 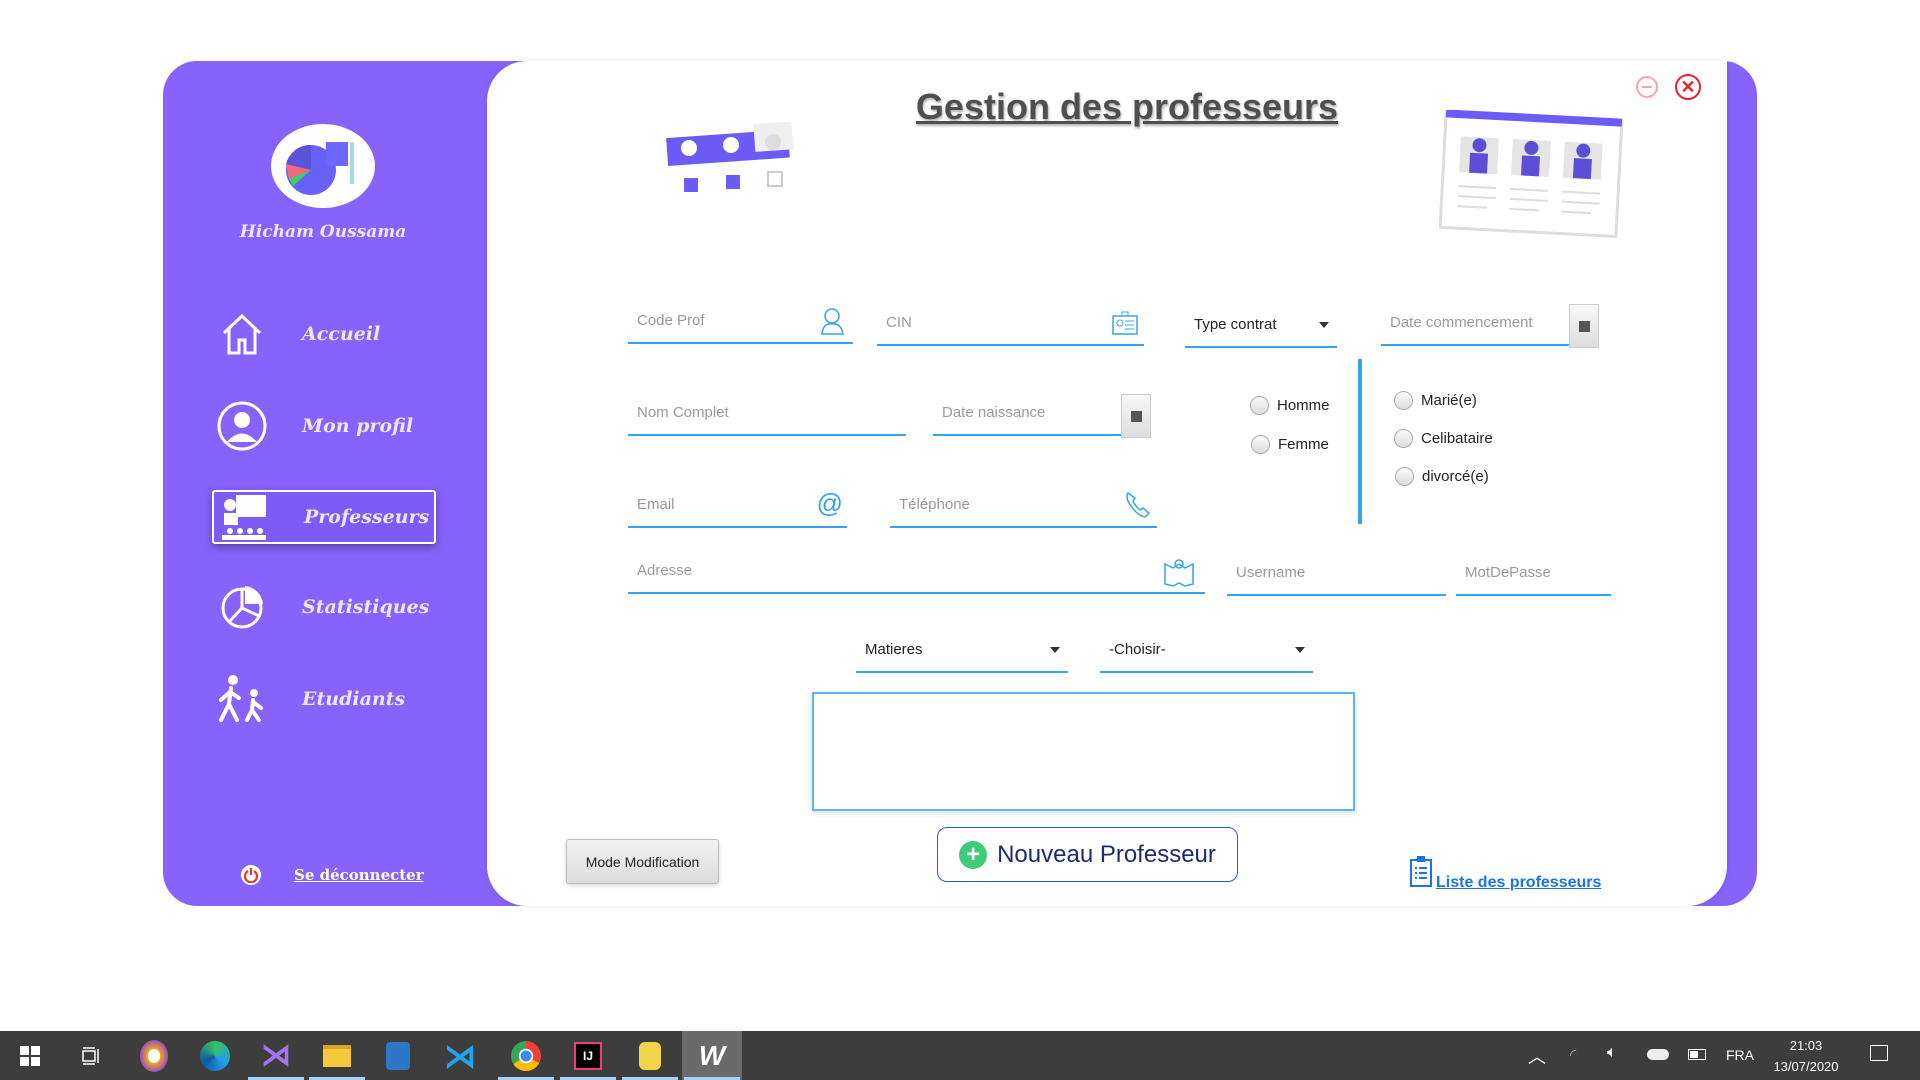 What do you see at coordinates (324, 607) in the screenshot?
I see `sidebar-item-statistiques: Statistiques` at bounding box center [324, 607].